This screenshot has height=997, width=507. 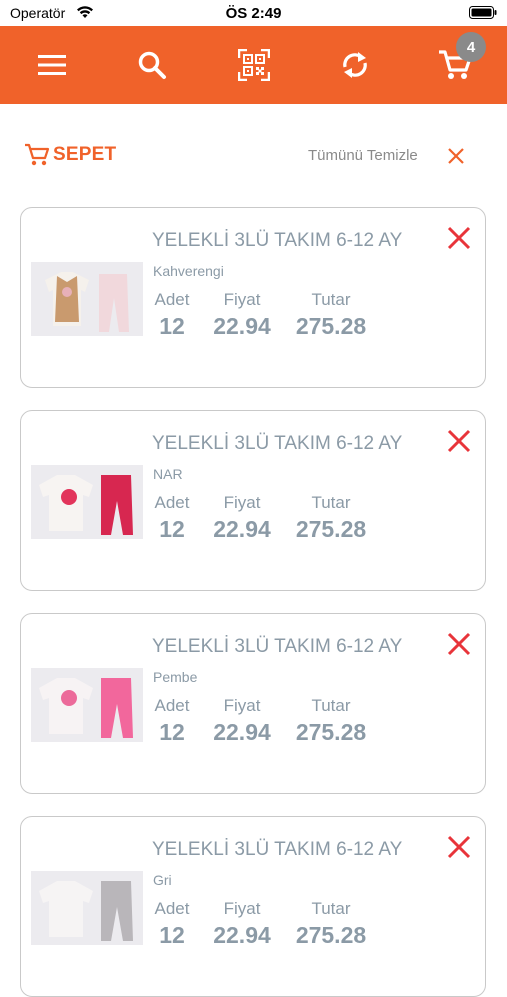 I want to click on qr-scan-button, so click(x=254, y=65).